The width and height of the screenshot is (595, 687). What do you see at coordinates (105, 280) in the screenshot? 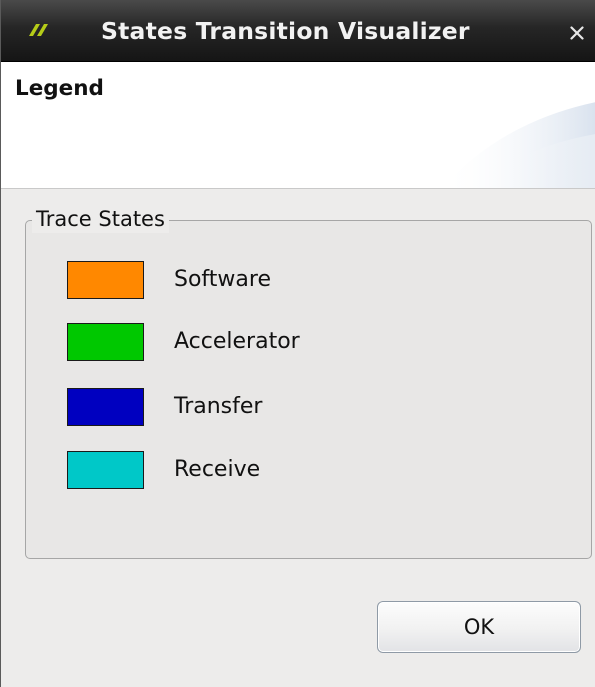
I see `software-color-swatch` at bounding box center [105, 280].